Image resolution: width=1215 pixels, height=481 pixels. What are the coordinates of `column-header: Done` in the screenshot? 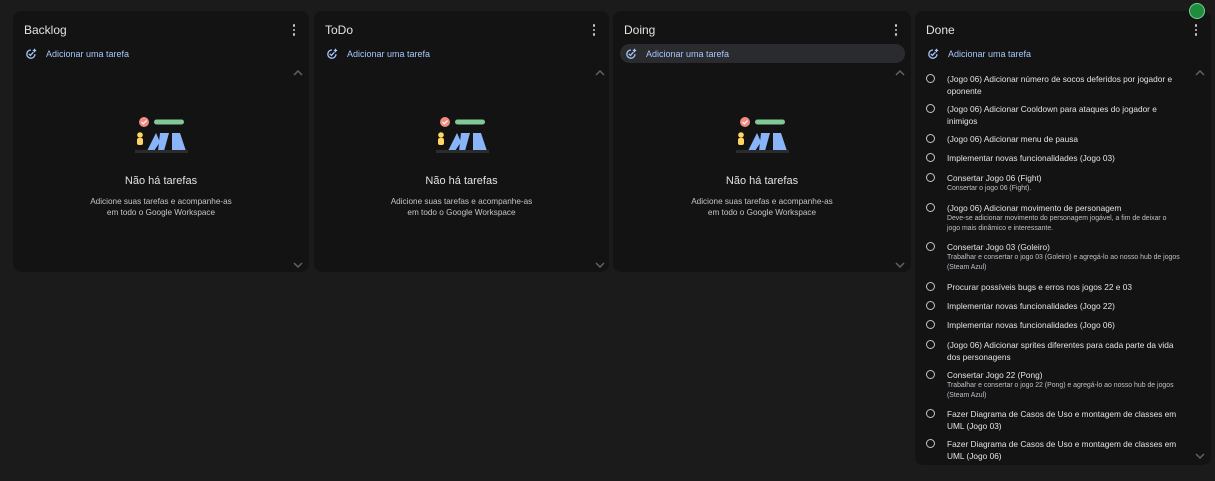 It's located at (1064, 30).